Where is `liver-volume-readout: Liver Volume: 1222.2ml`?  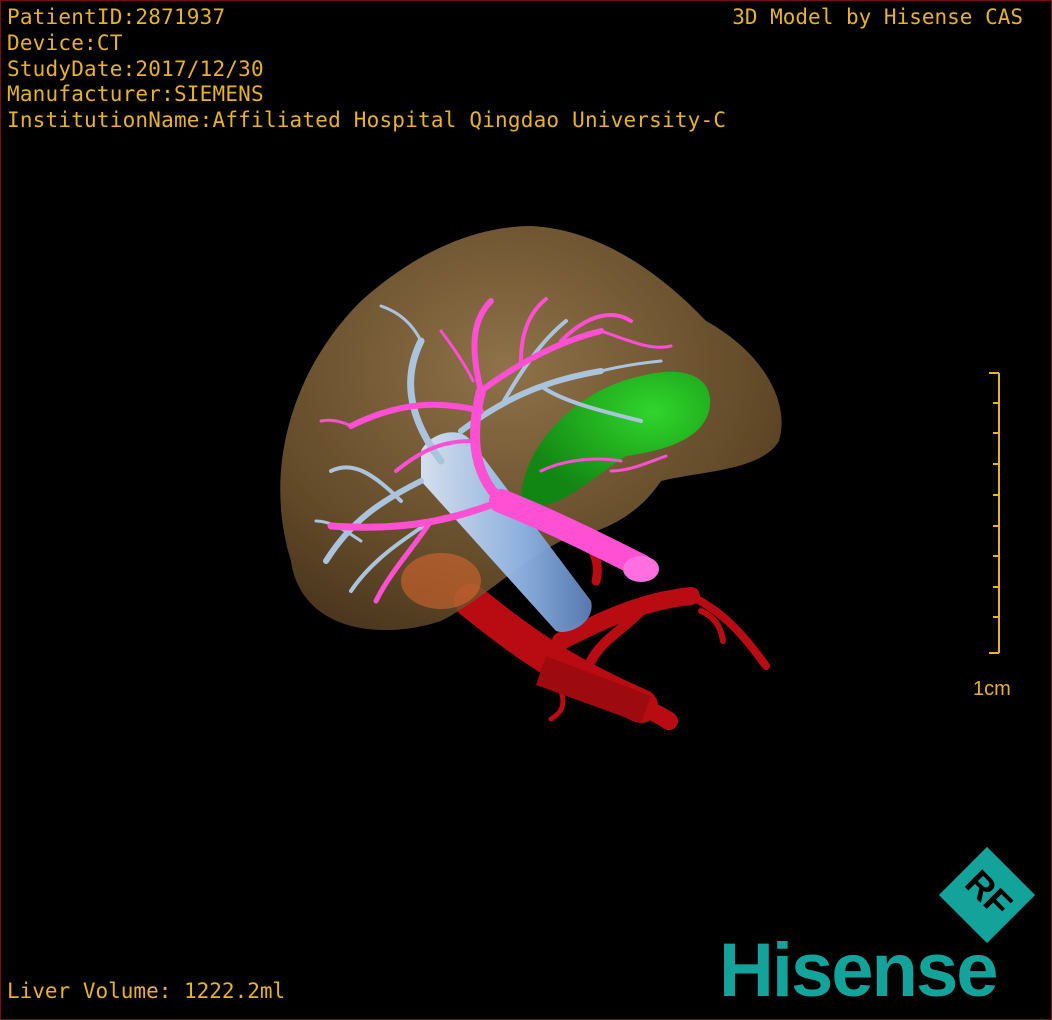
liver-volume-readout: Liver Volume: 1222.2ml is located at coordinates (146, 991).